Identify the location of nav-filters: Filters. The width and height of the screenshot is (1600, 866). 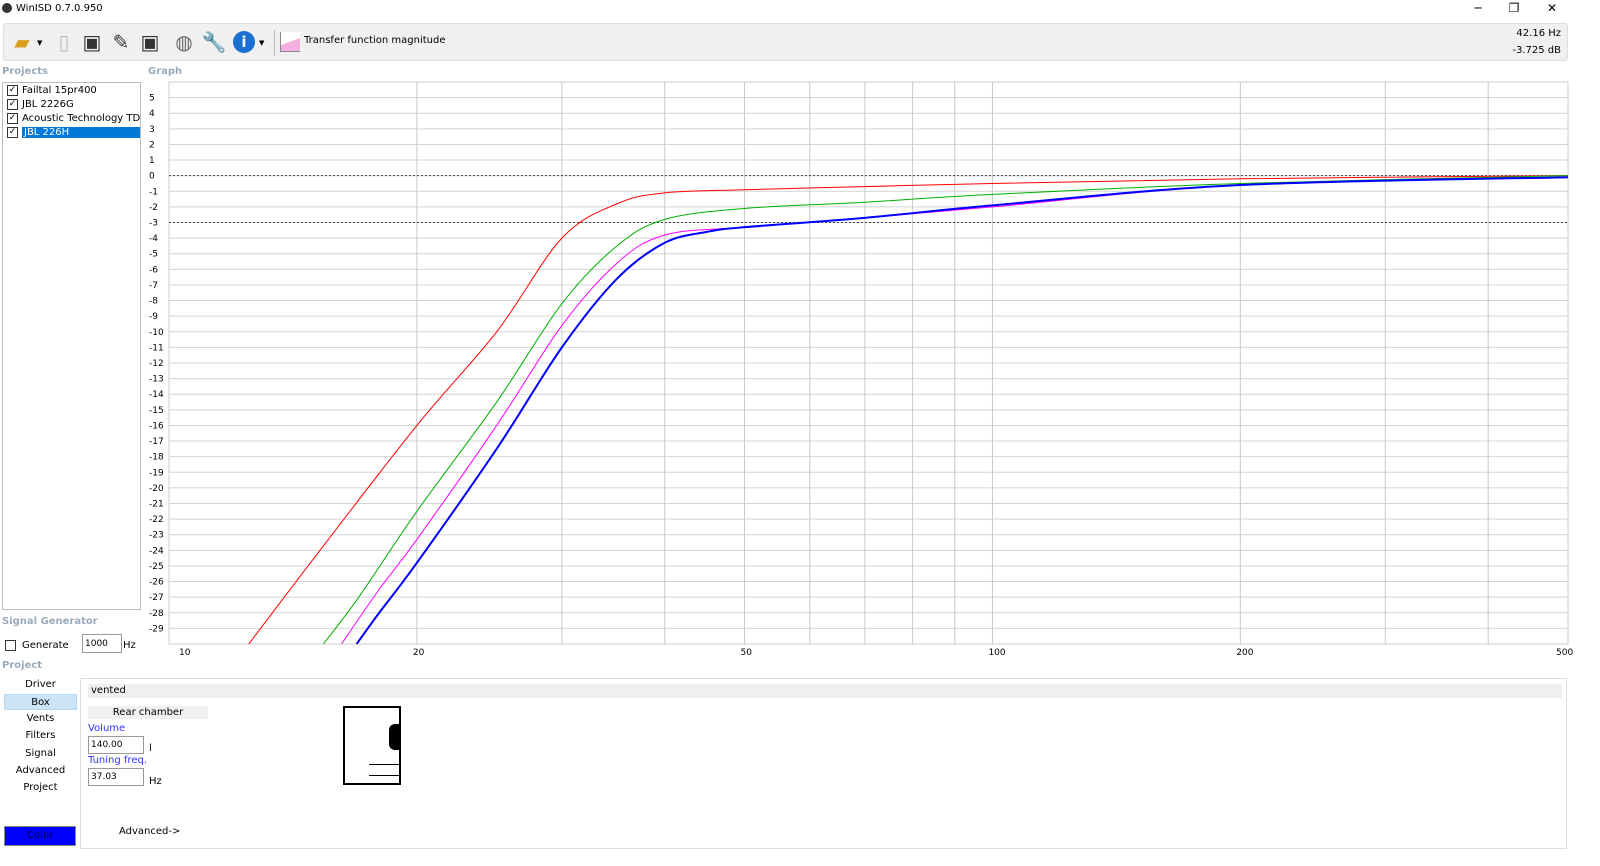
(40, 736).